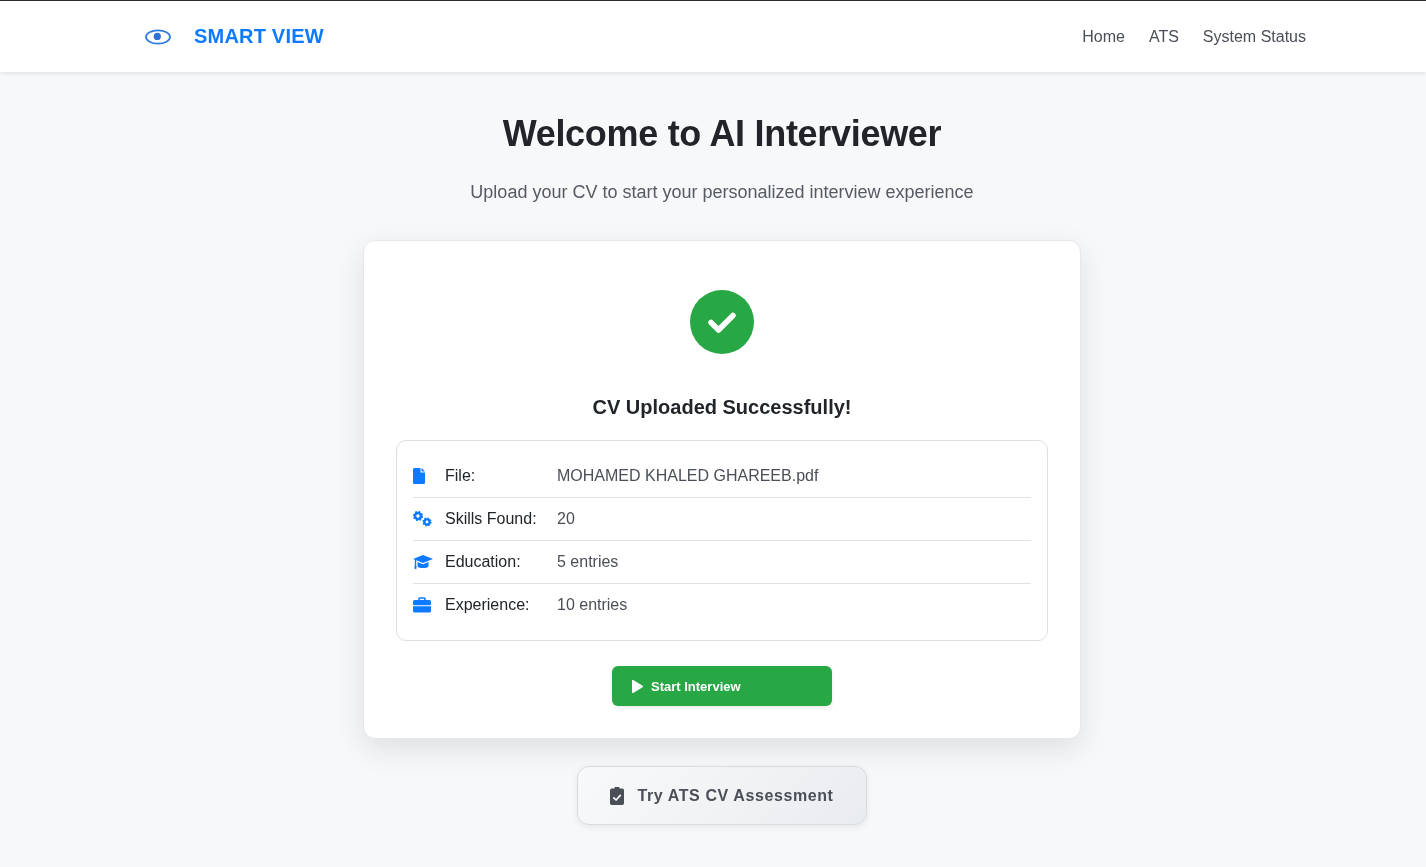 This screenshot has height=867, width=1426. I want to click on nav-link: System Status, so click(1254, 36).